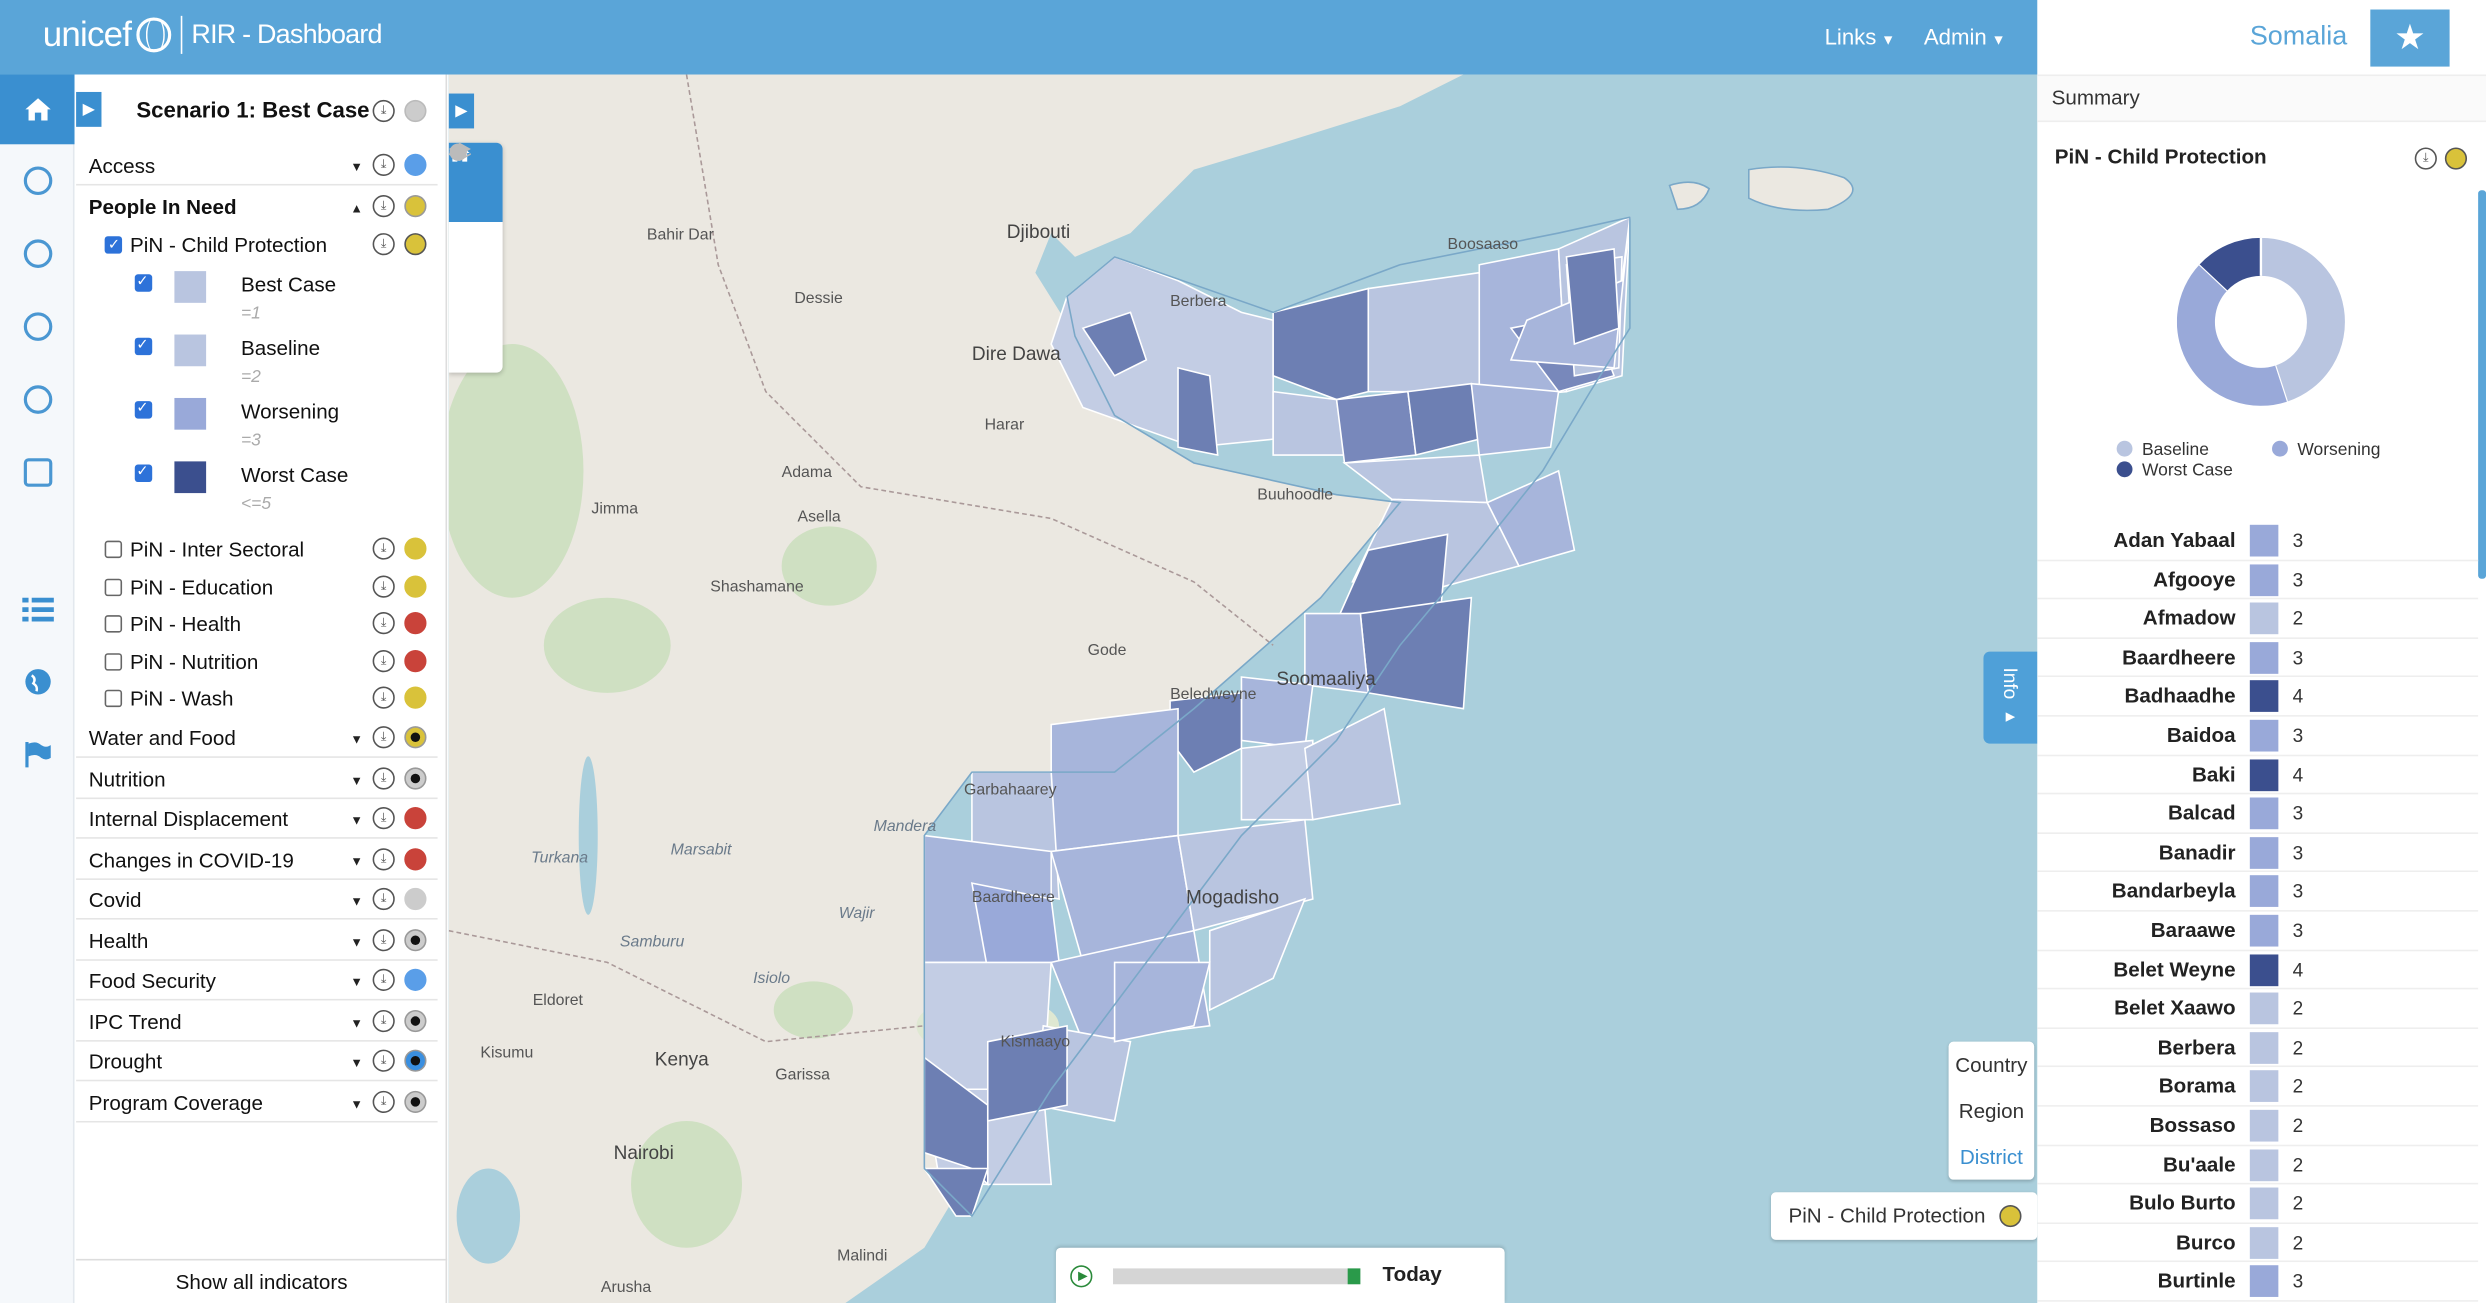 This screenshot has height=1303, width=2486. Describe the element at coordinates (2410, 38) in the screenshot. I see `favorite-button: ★` at that location.